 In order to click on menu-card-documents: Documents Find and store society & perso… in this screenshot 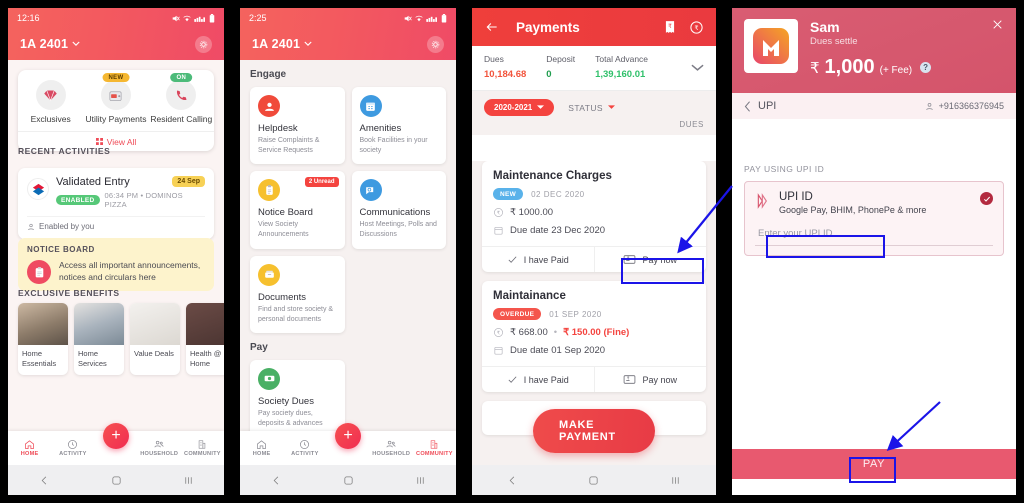, I will do `click(297, 294)`.